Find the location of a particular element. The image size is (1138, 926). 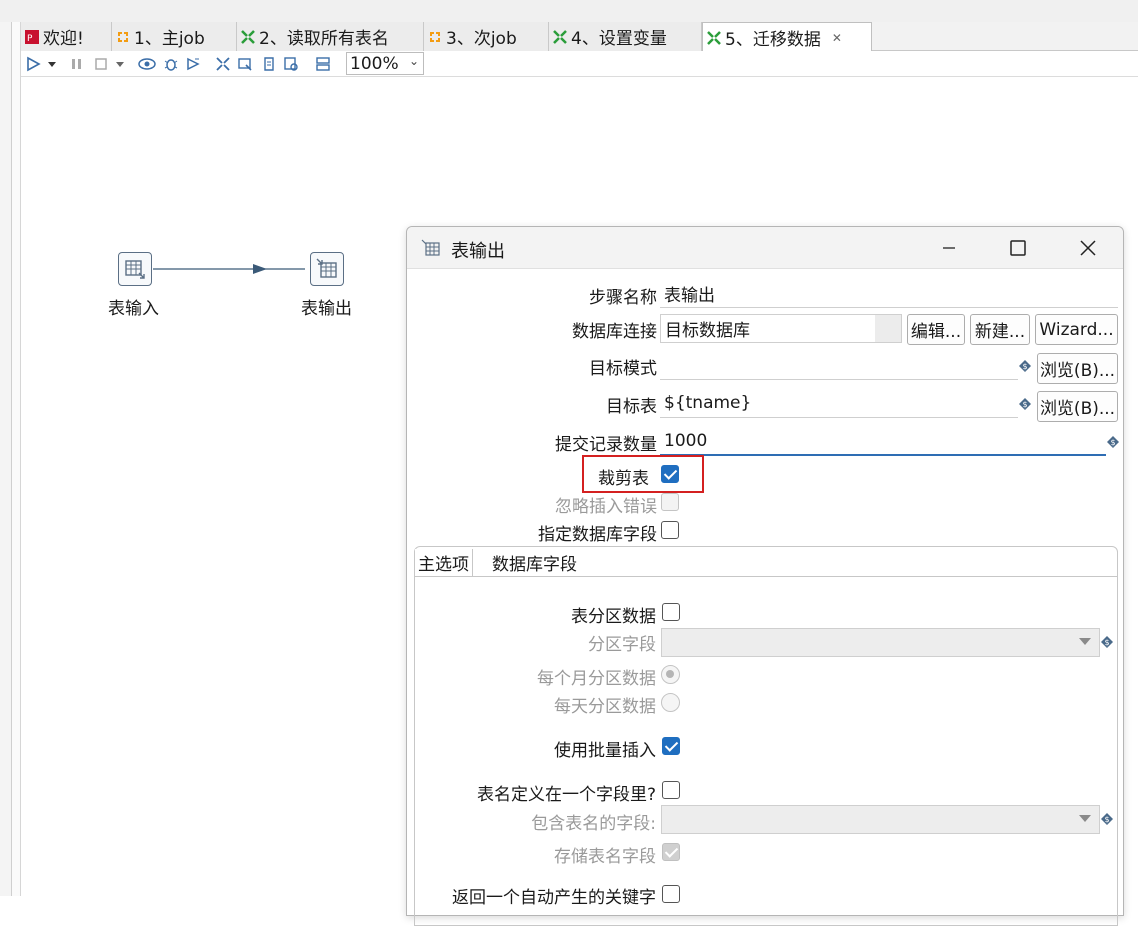

run-icon is located at coordinates (33, 64).